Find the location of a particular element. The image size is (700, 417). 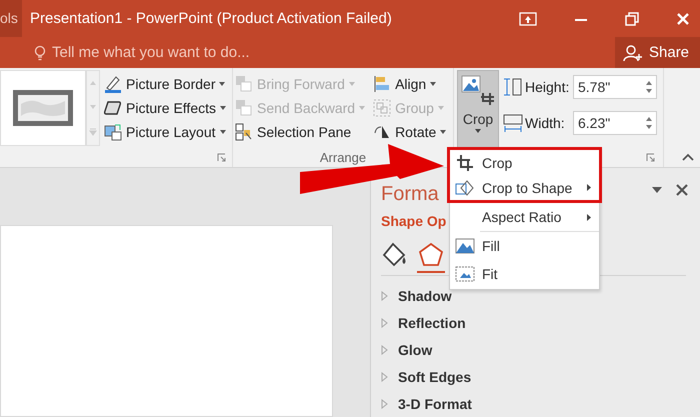

menu-item: Fill is located at coordinates (536, 246).